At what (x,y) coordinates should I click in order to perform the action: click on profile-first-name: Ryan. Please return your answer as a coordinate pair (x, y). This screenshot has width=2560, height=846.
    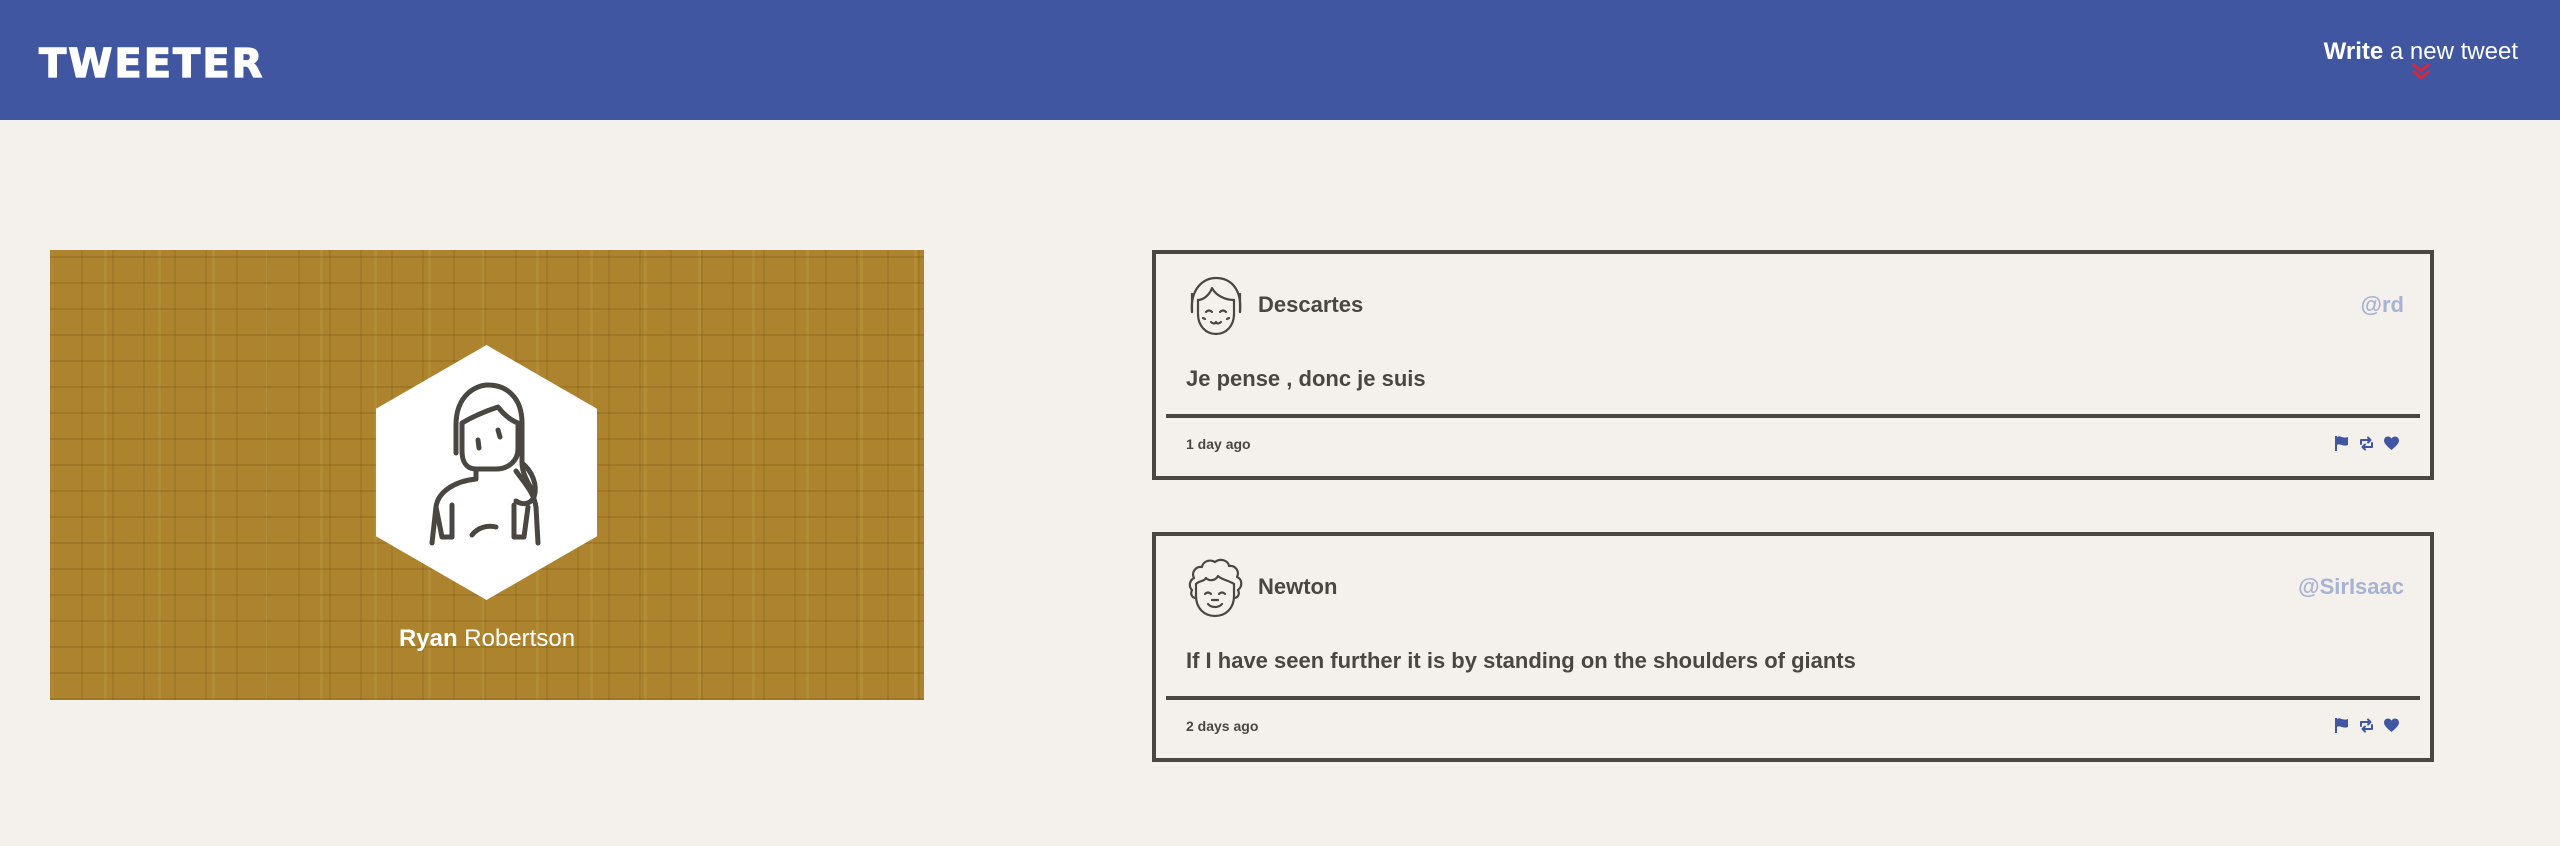
    Looking at the image, I should click on (428, 638).